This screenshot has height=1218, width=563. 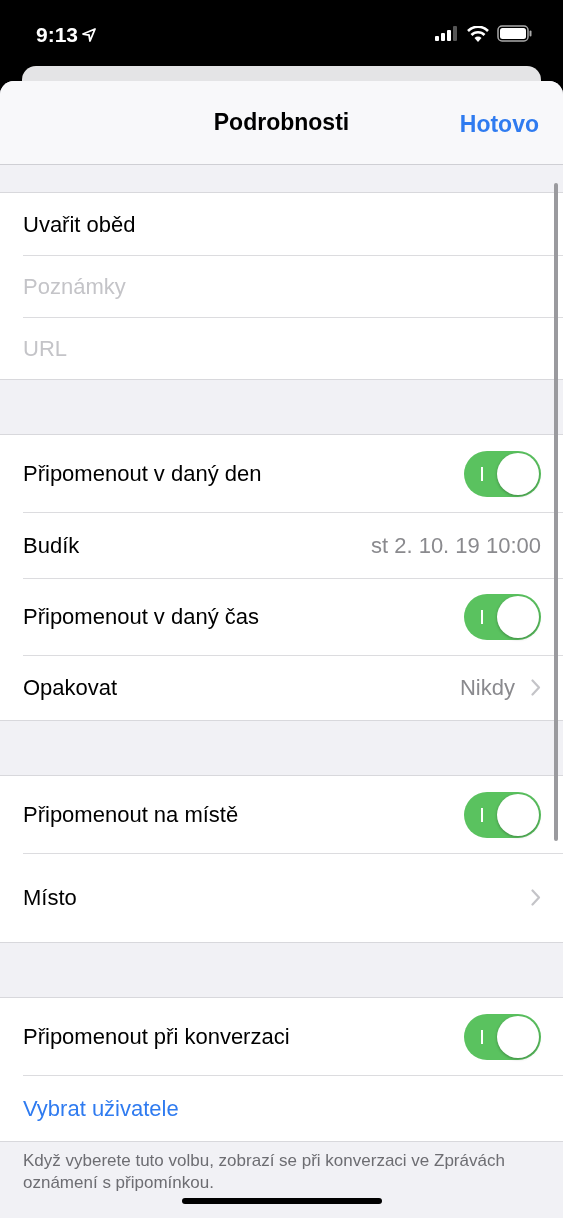 I want to click on row-label: Opakovat, so click(x=70, y=688).